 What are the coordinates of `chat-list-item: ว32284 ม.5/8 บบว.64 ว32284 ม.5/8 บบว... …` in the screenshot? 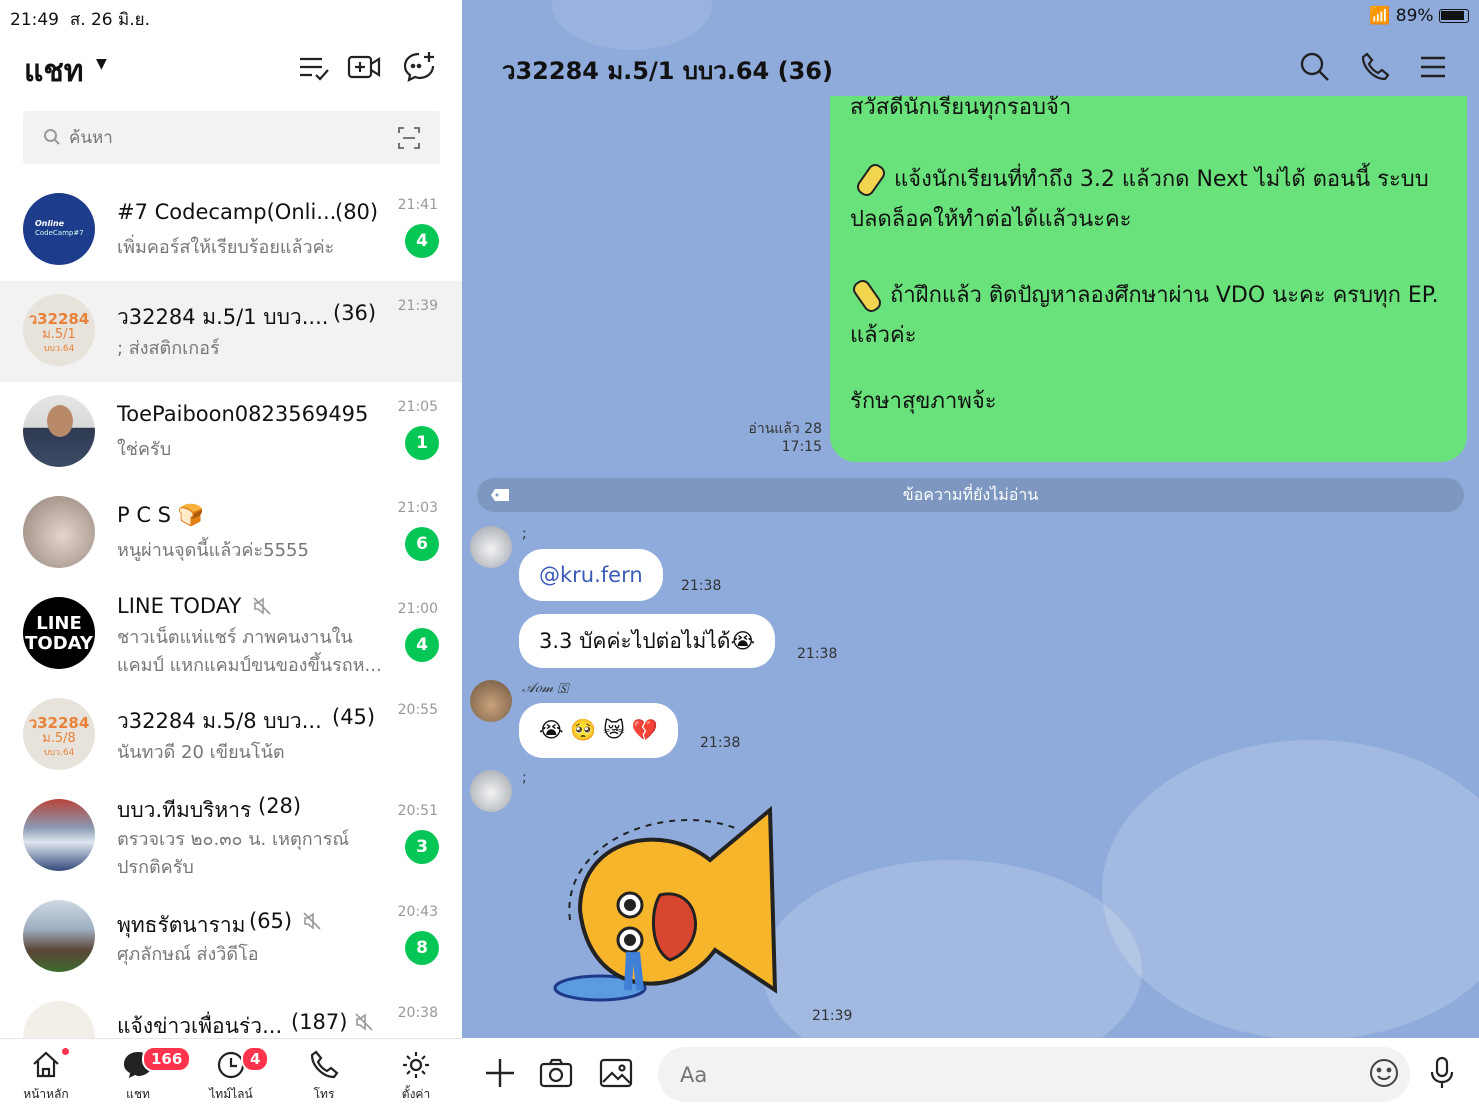 It's located at (231, 735).